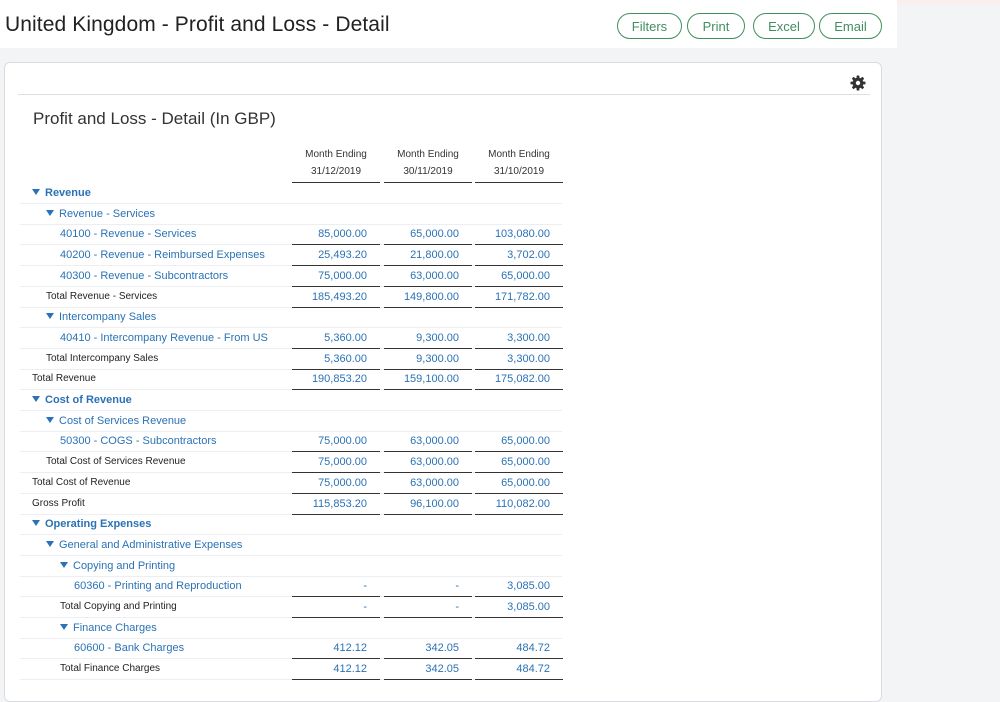  What do you see at coordinates (116, 421) in the screenshot?
I see `group-toggle: Cost of Services Revenue` at bounding box center [116, 421].